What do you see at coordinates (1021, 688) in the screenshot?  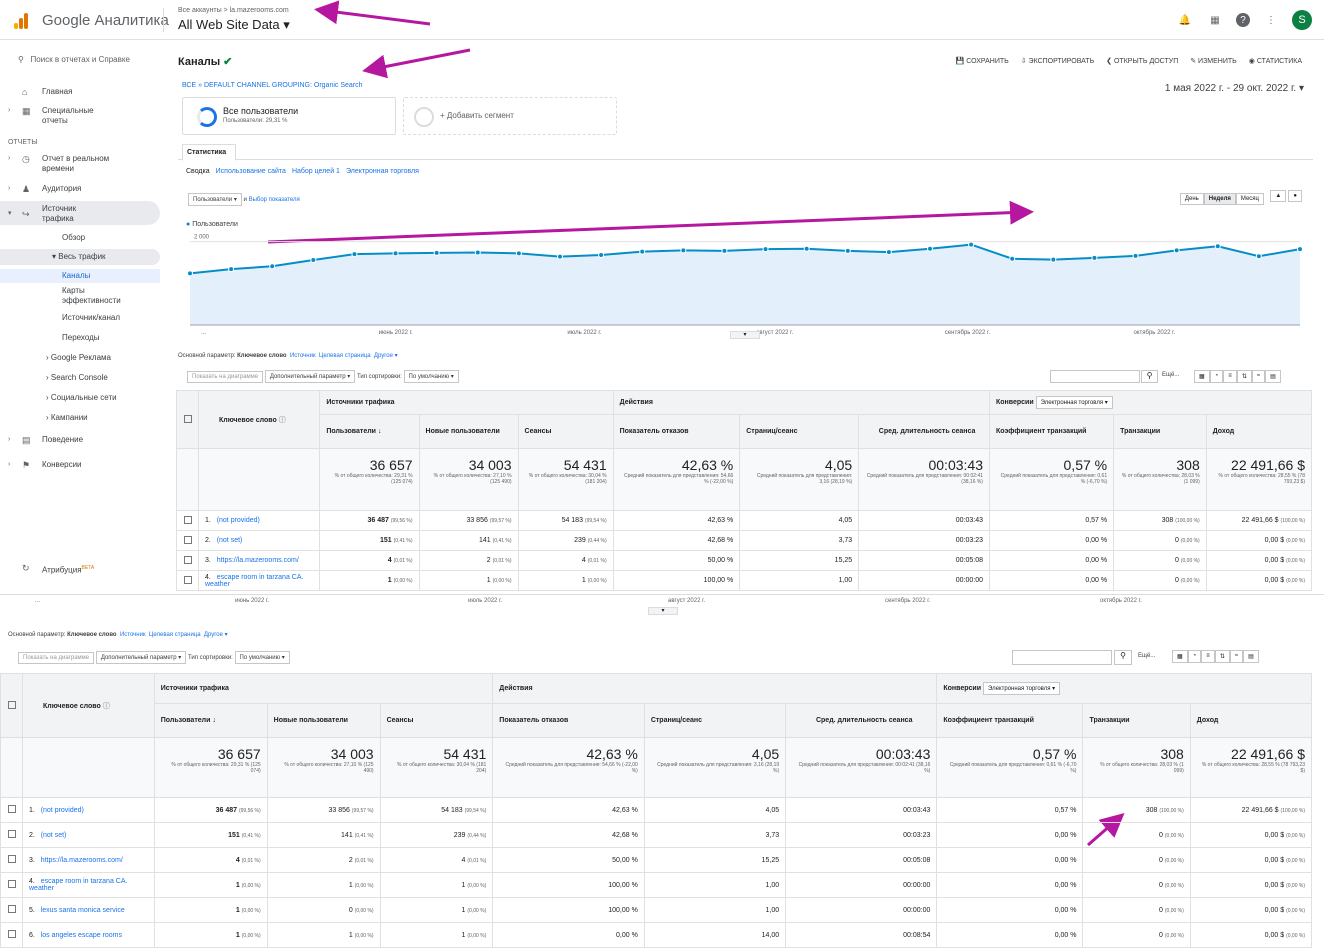 I see `conversion-type-dropdown: Электронная торговля ▾` at bounding box center [1021, 688].